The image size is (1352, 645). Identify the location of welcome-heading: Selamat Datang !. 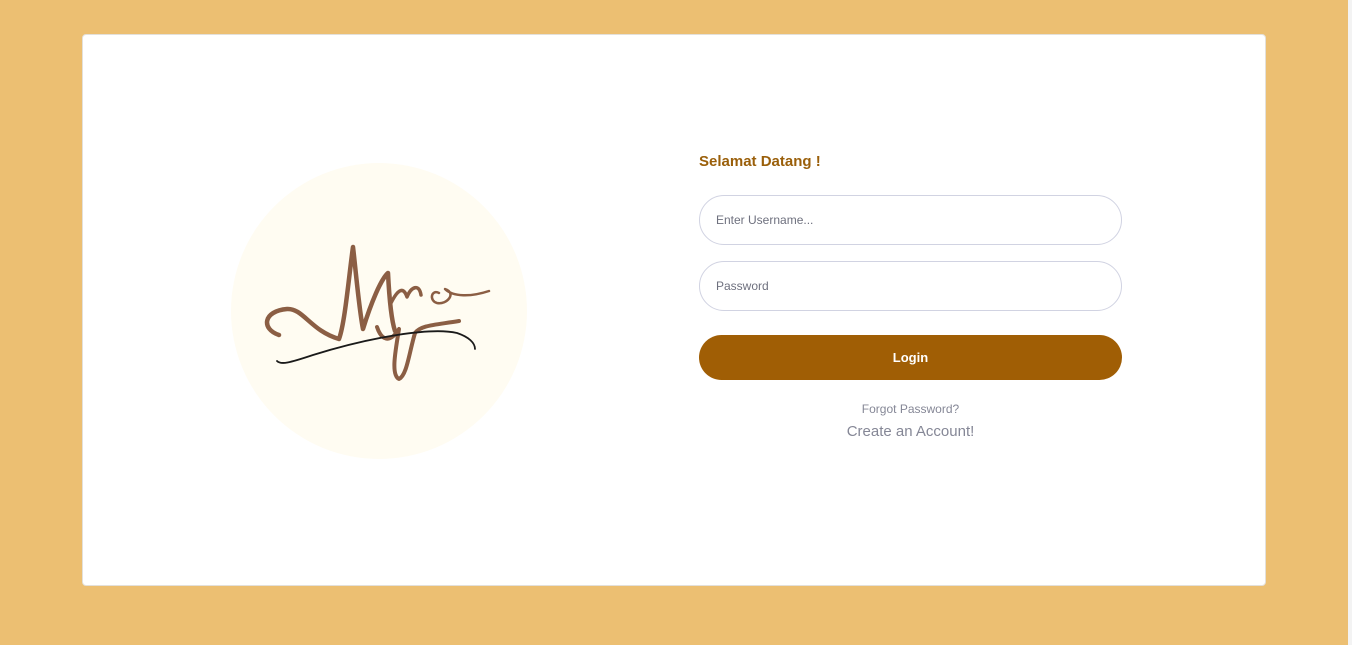
(760, 161).